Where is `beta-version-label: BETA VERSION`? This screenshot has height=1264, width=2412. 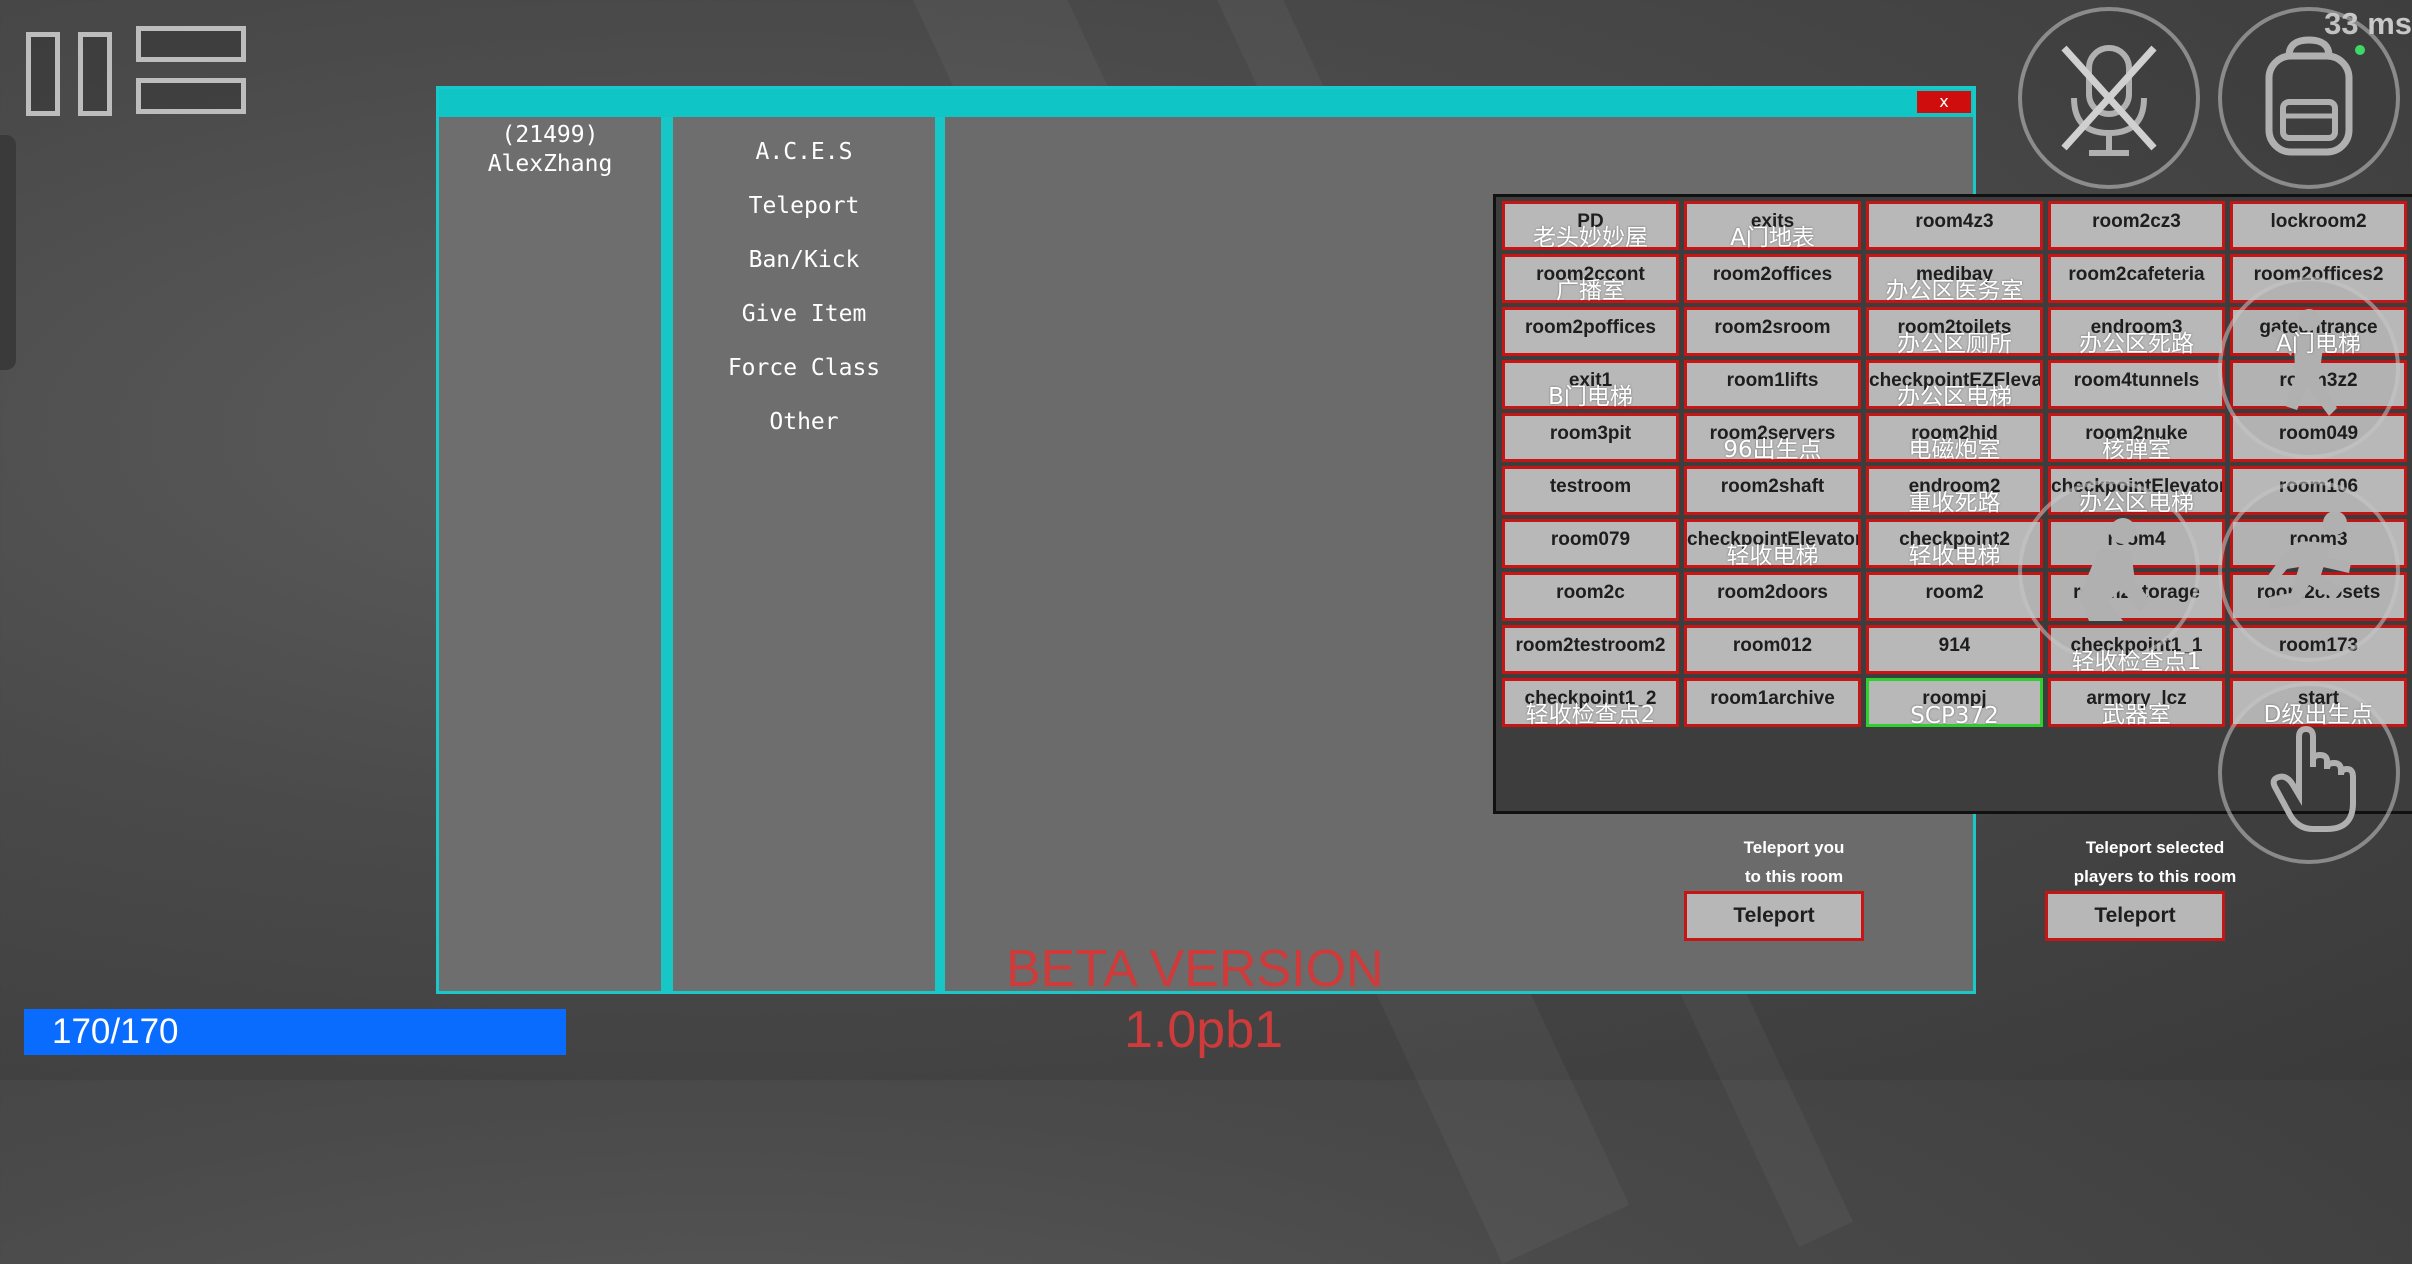
beta-version-label: BETA VERSION is located at coordinates (1195, 969).